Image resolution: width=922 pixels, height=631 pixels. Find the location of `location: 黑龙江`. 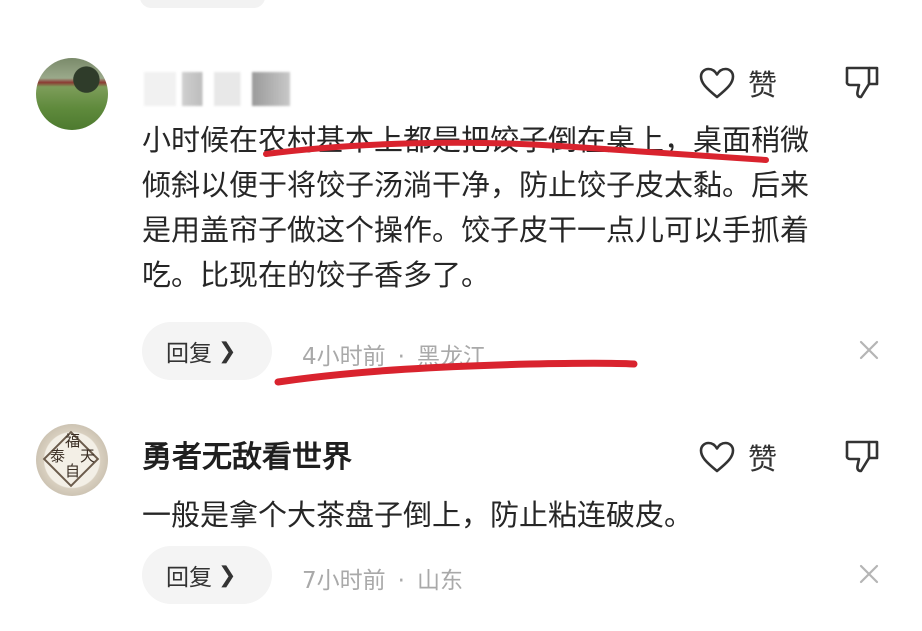

location: 黑龙江 is located at coordinates (451, 357).